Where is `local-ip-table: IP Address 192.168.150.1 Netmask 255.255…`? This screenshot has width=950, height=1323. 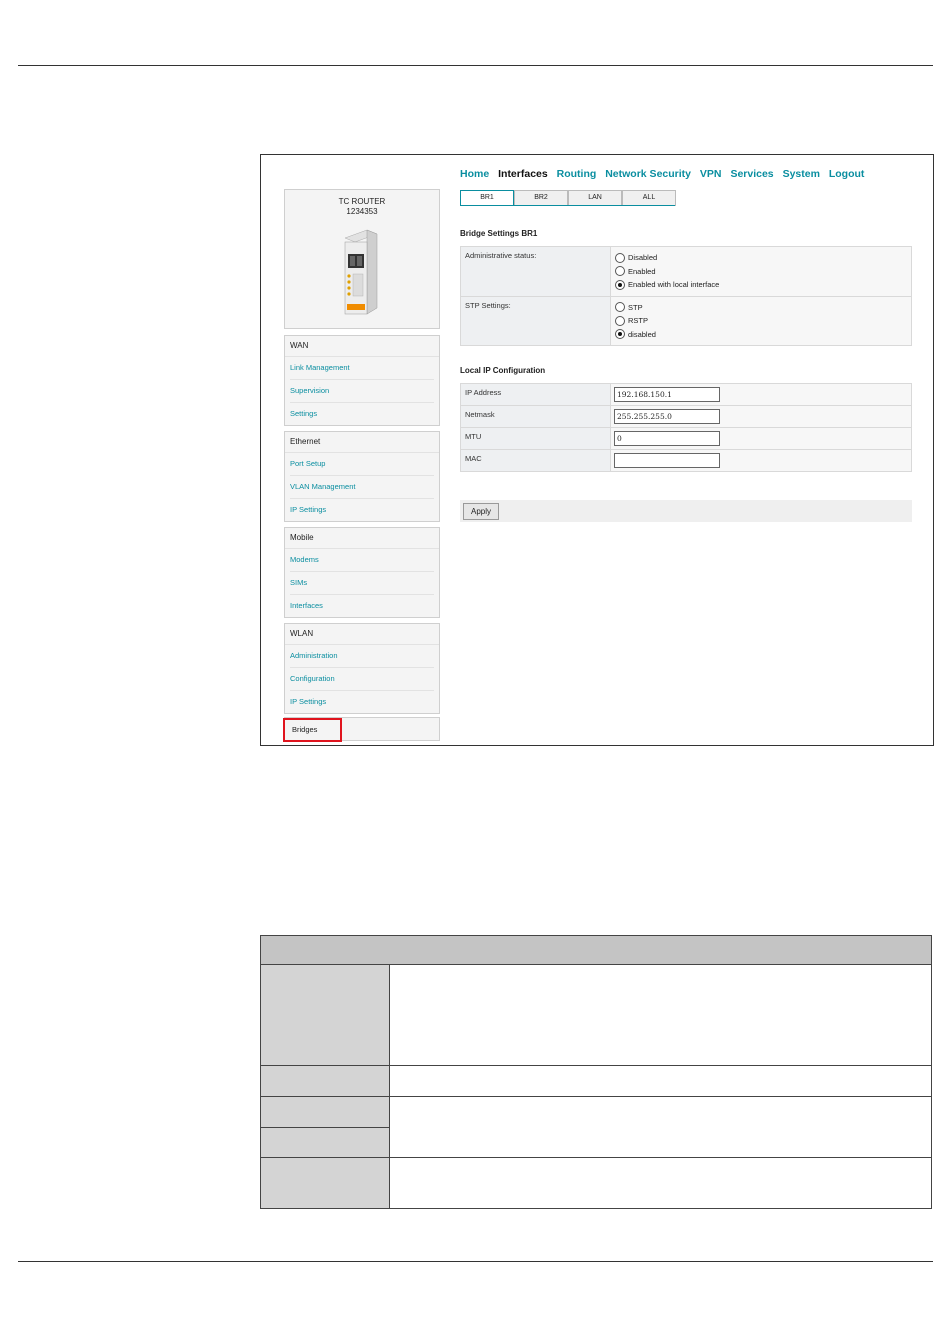 local-ip-table: IP Address 192.168.150.1 Netmask 255.255… is located at coordinates (686, 427).